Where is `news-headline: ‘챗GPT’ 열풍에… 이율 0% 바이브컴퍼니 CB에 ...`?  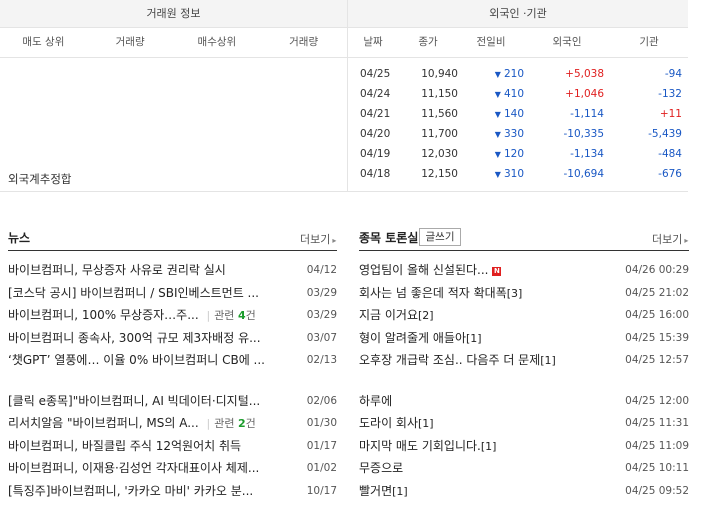 news-headline: ‘챗GPT’ 열풍에… 이율 0% 바이브컴퍼니 CB에 ... is located at coordinates (136, 360).